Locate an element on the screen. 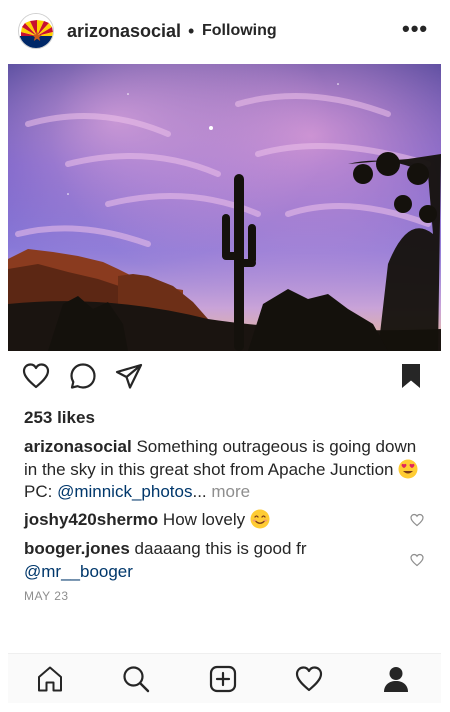  arizona-flag-icon is located at coordinates (36, 31).